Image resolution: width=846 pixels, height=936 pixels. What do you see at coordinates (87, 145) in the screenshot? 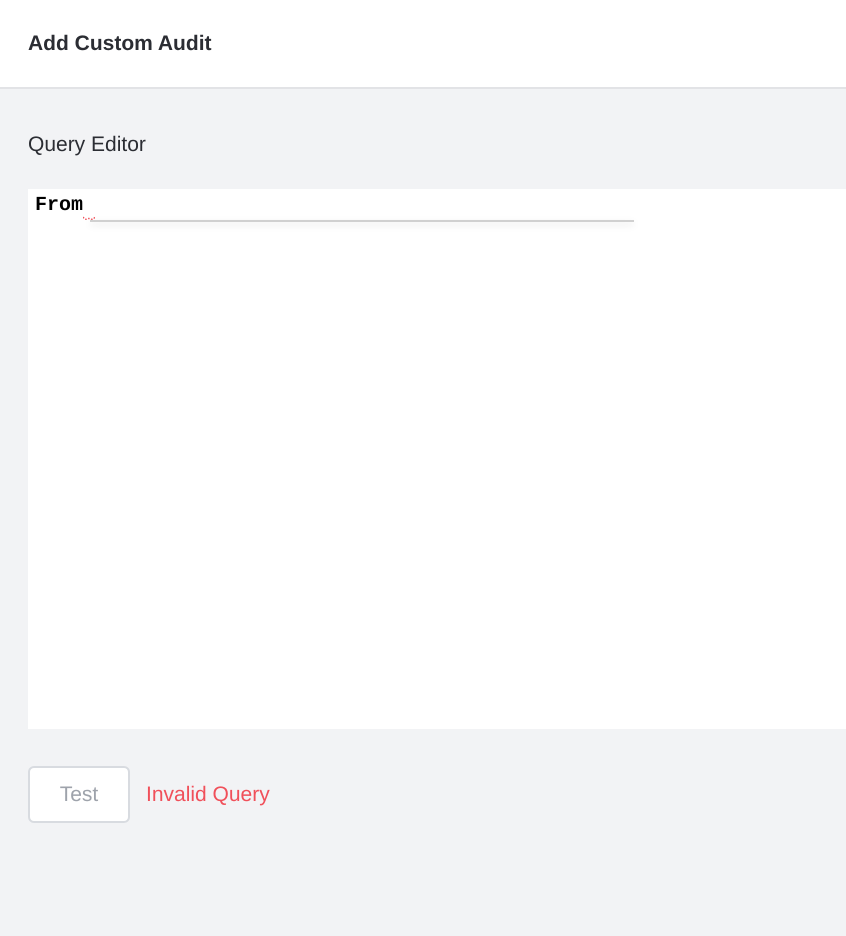
I see `editor-label: Query Editor` at bounding box center [87, 145].